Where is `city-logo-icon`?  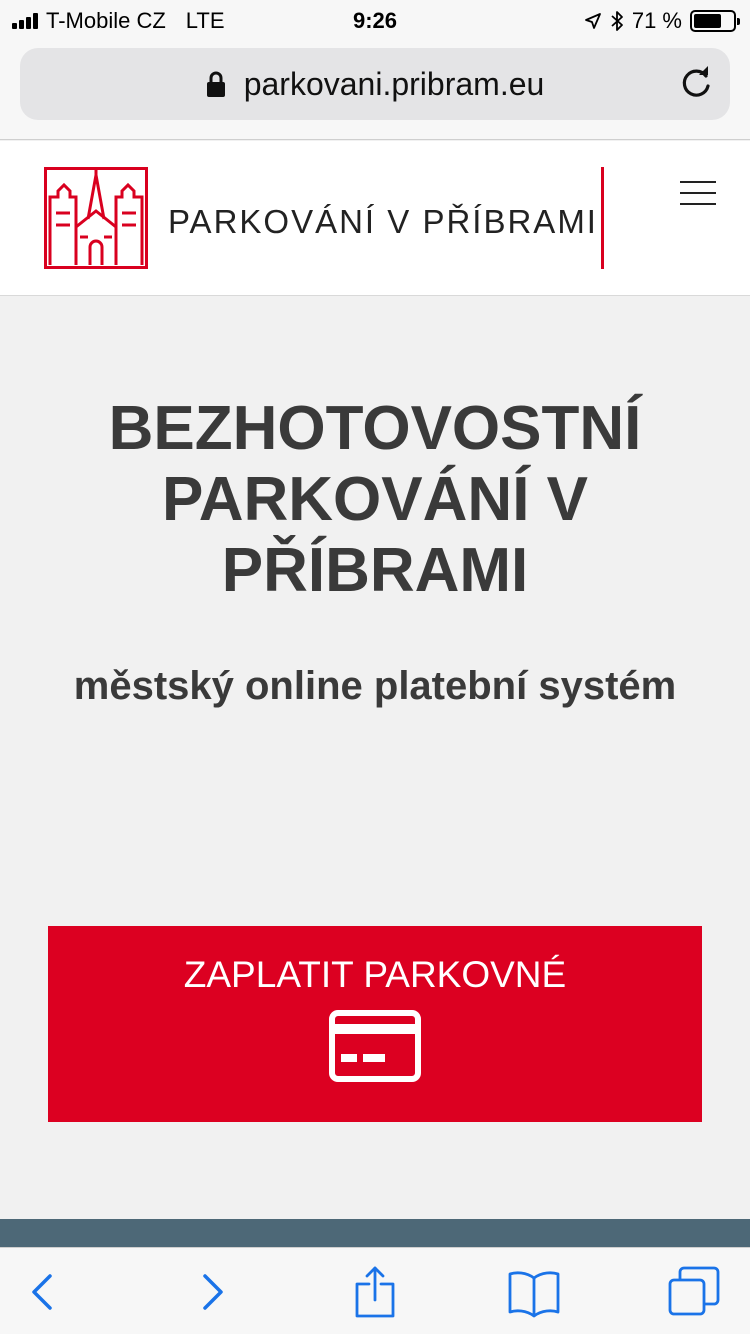 city-logo-icon is located at coordinates (96, 218).